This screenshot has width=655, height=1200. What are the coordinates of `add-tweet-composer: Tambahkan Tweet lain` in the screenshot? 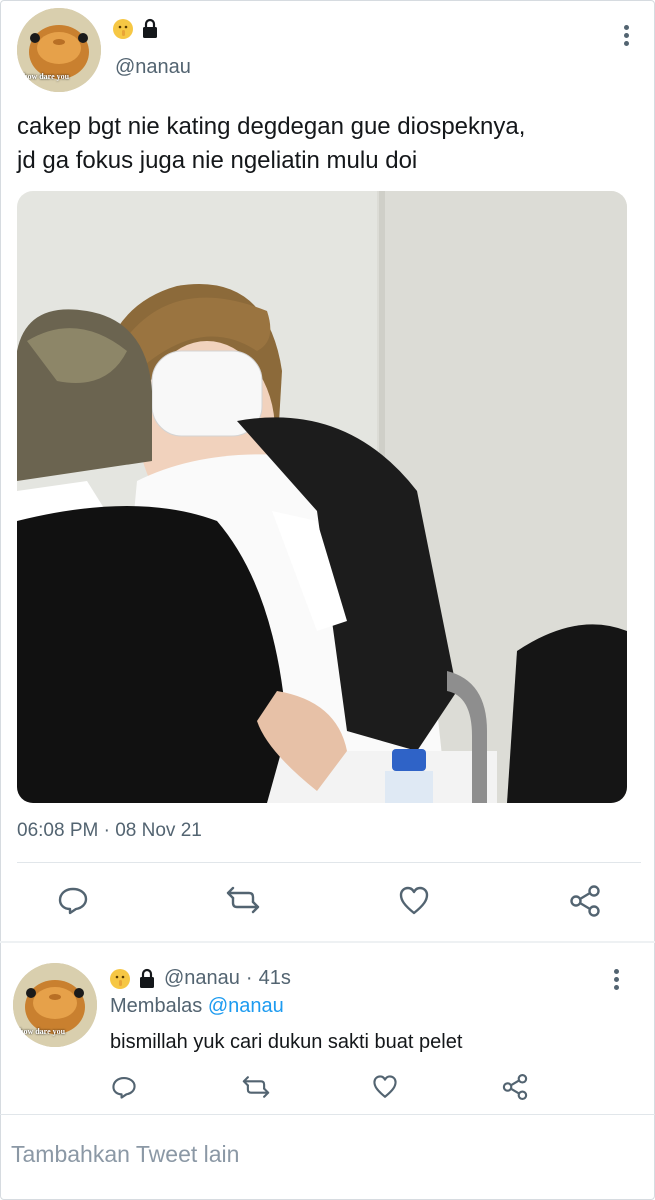 It's located at (125, 1154).